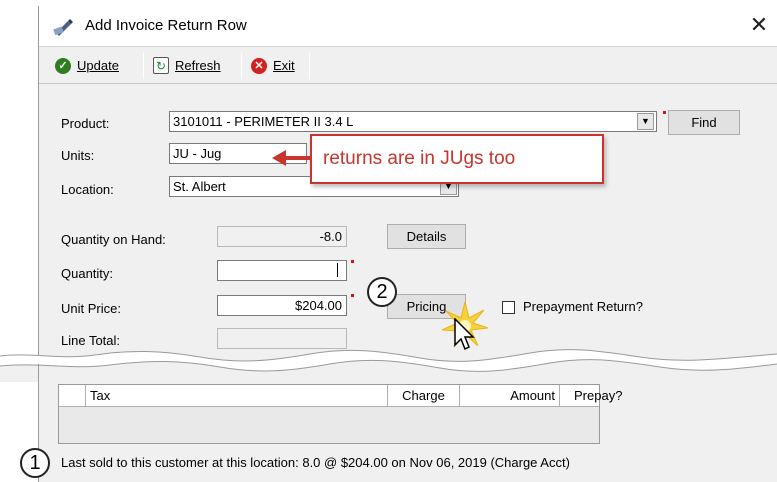 The width and height of the screenshot is (777, 482). What do you see at coordinates (510, 395) in the screenshot?
I see `column-header-amount: Amount` at bounding box center [510, 395].